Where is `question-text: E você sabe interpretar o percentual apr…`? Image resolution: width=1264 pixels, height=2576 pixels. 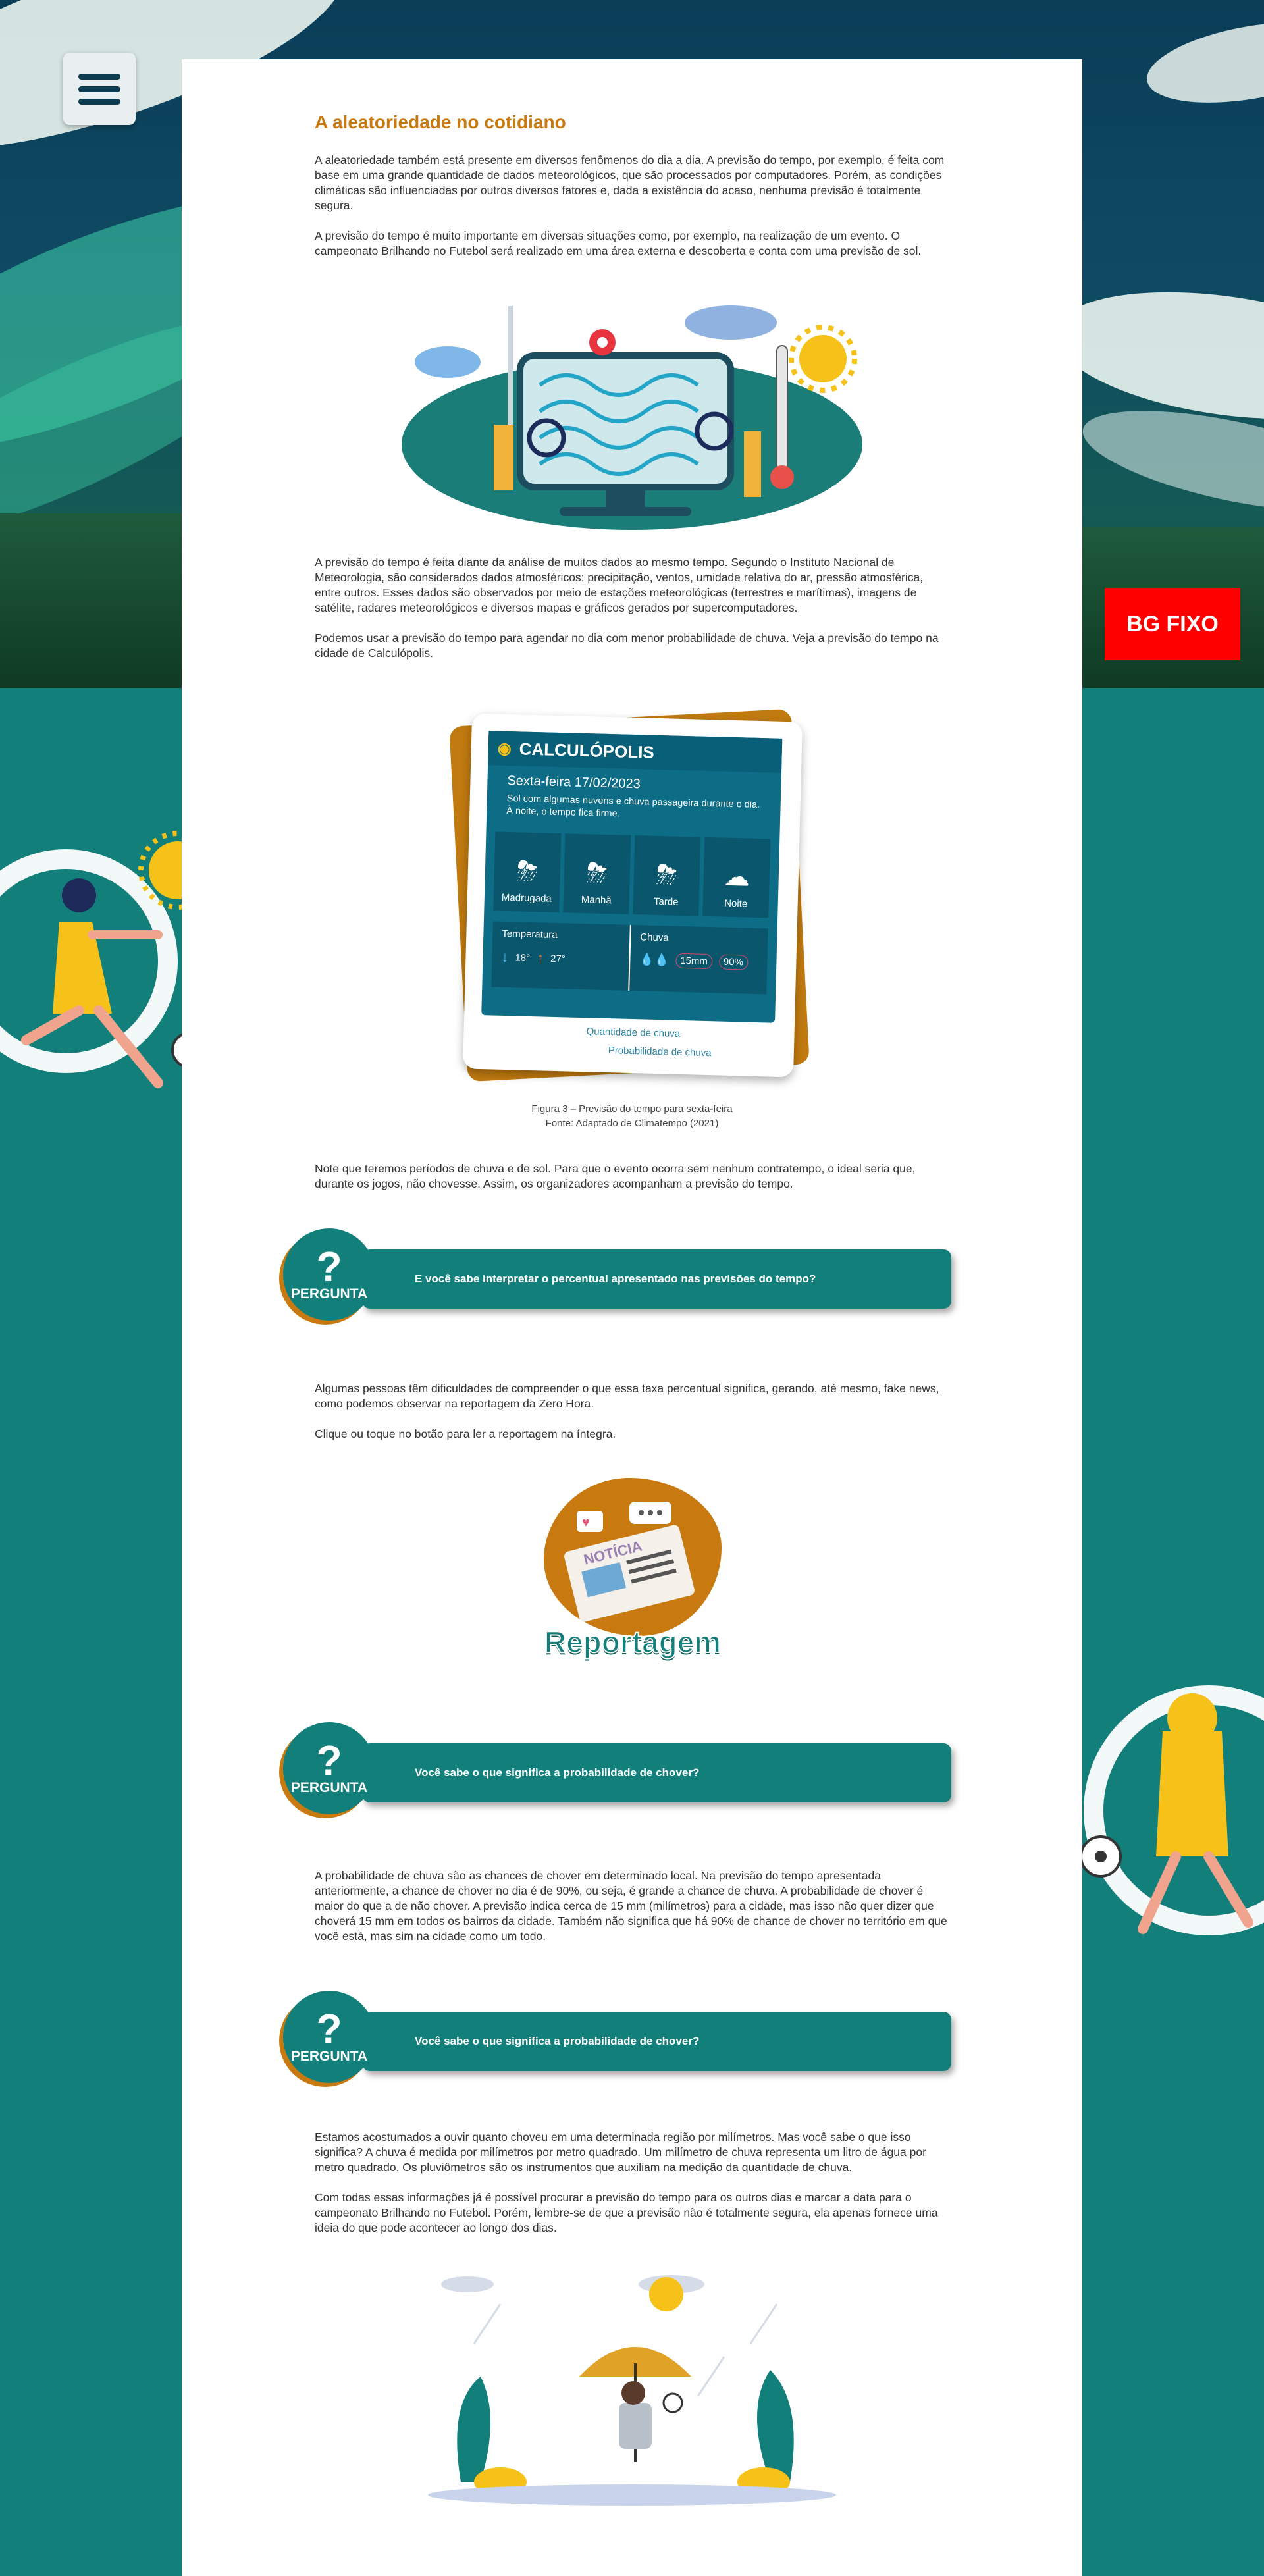 question-text: E você sabe interpretar o percentual apr… is located at coordinates (616, 1279).